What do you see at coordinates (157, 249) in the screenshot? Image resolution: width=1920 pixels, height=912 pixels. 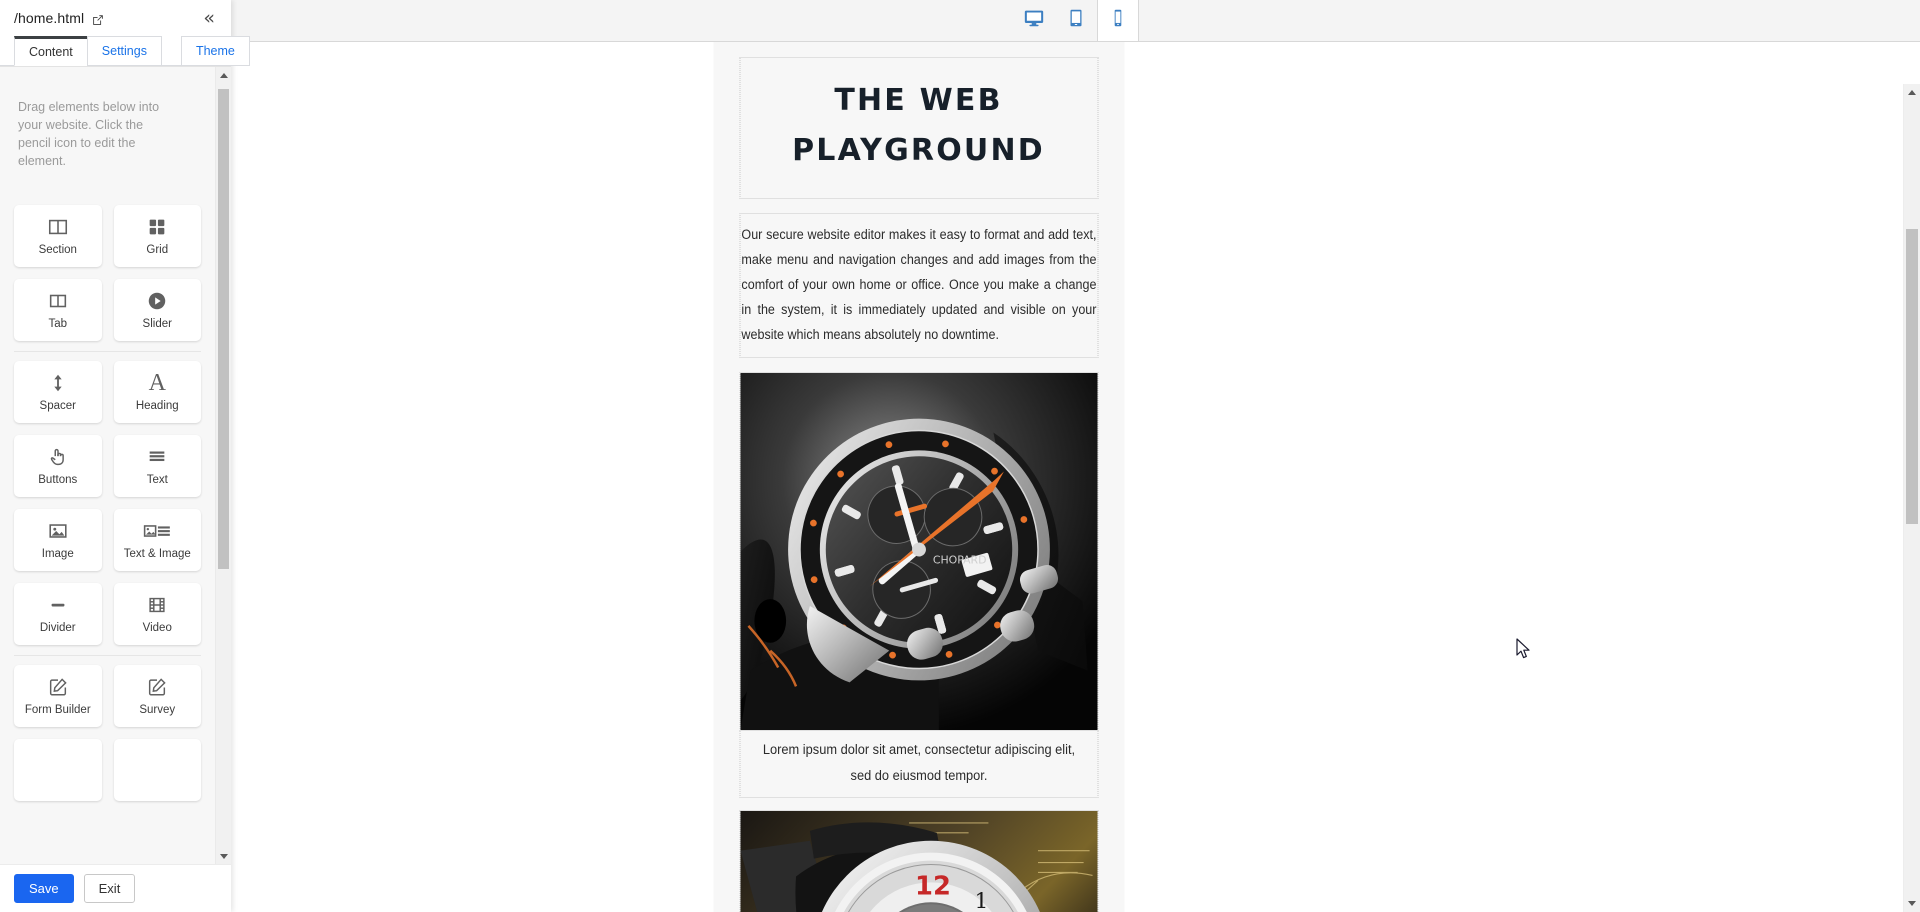 I see `palette-item-label: Grid` at bounding box center [157, 249].